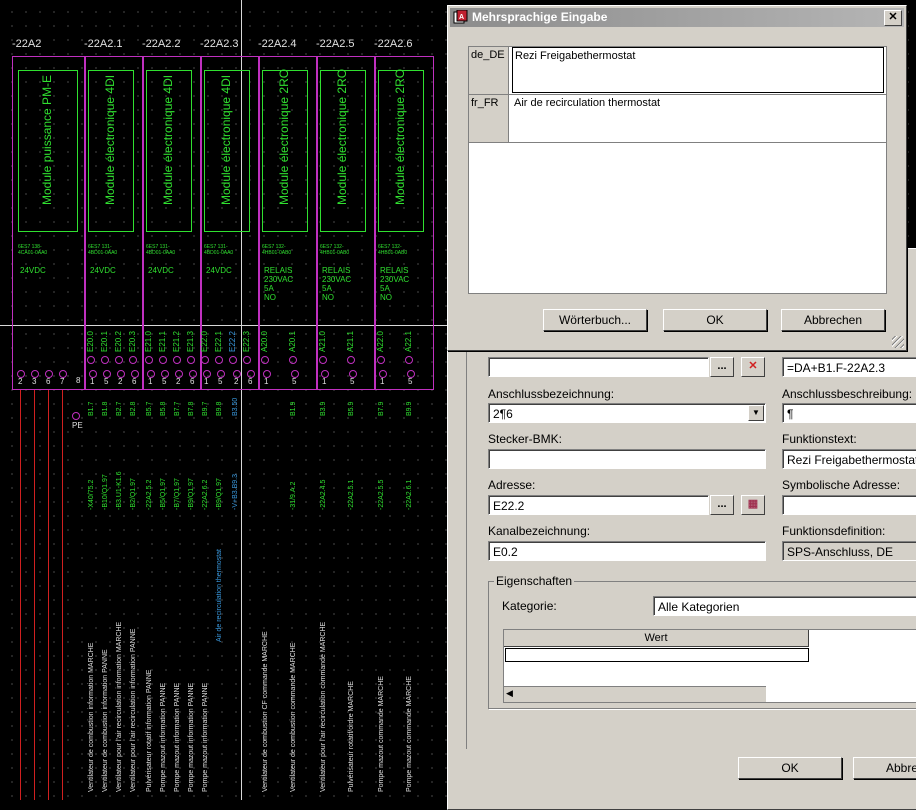  Describe the element at coordinates (246, 341) in the screenshot. I see `channel-label: E22.3` at that location.